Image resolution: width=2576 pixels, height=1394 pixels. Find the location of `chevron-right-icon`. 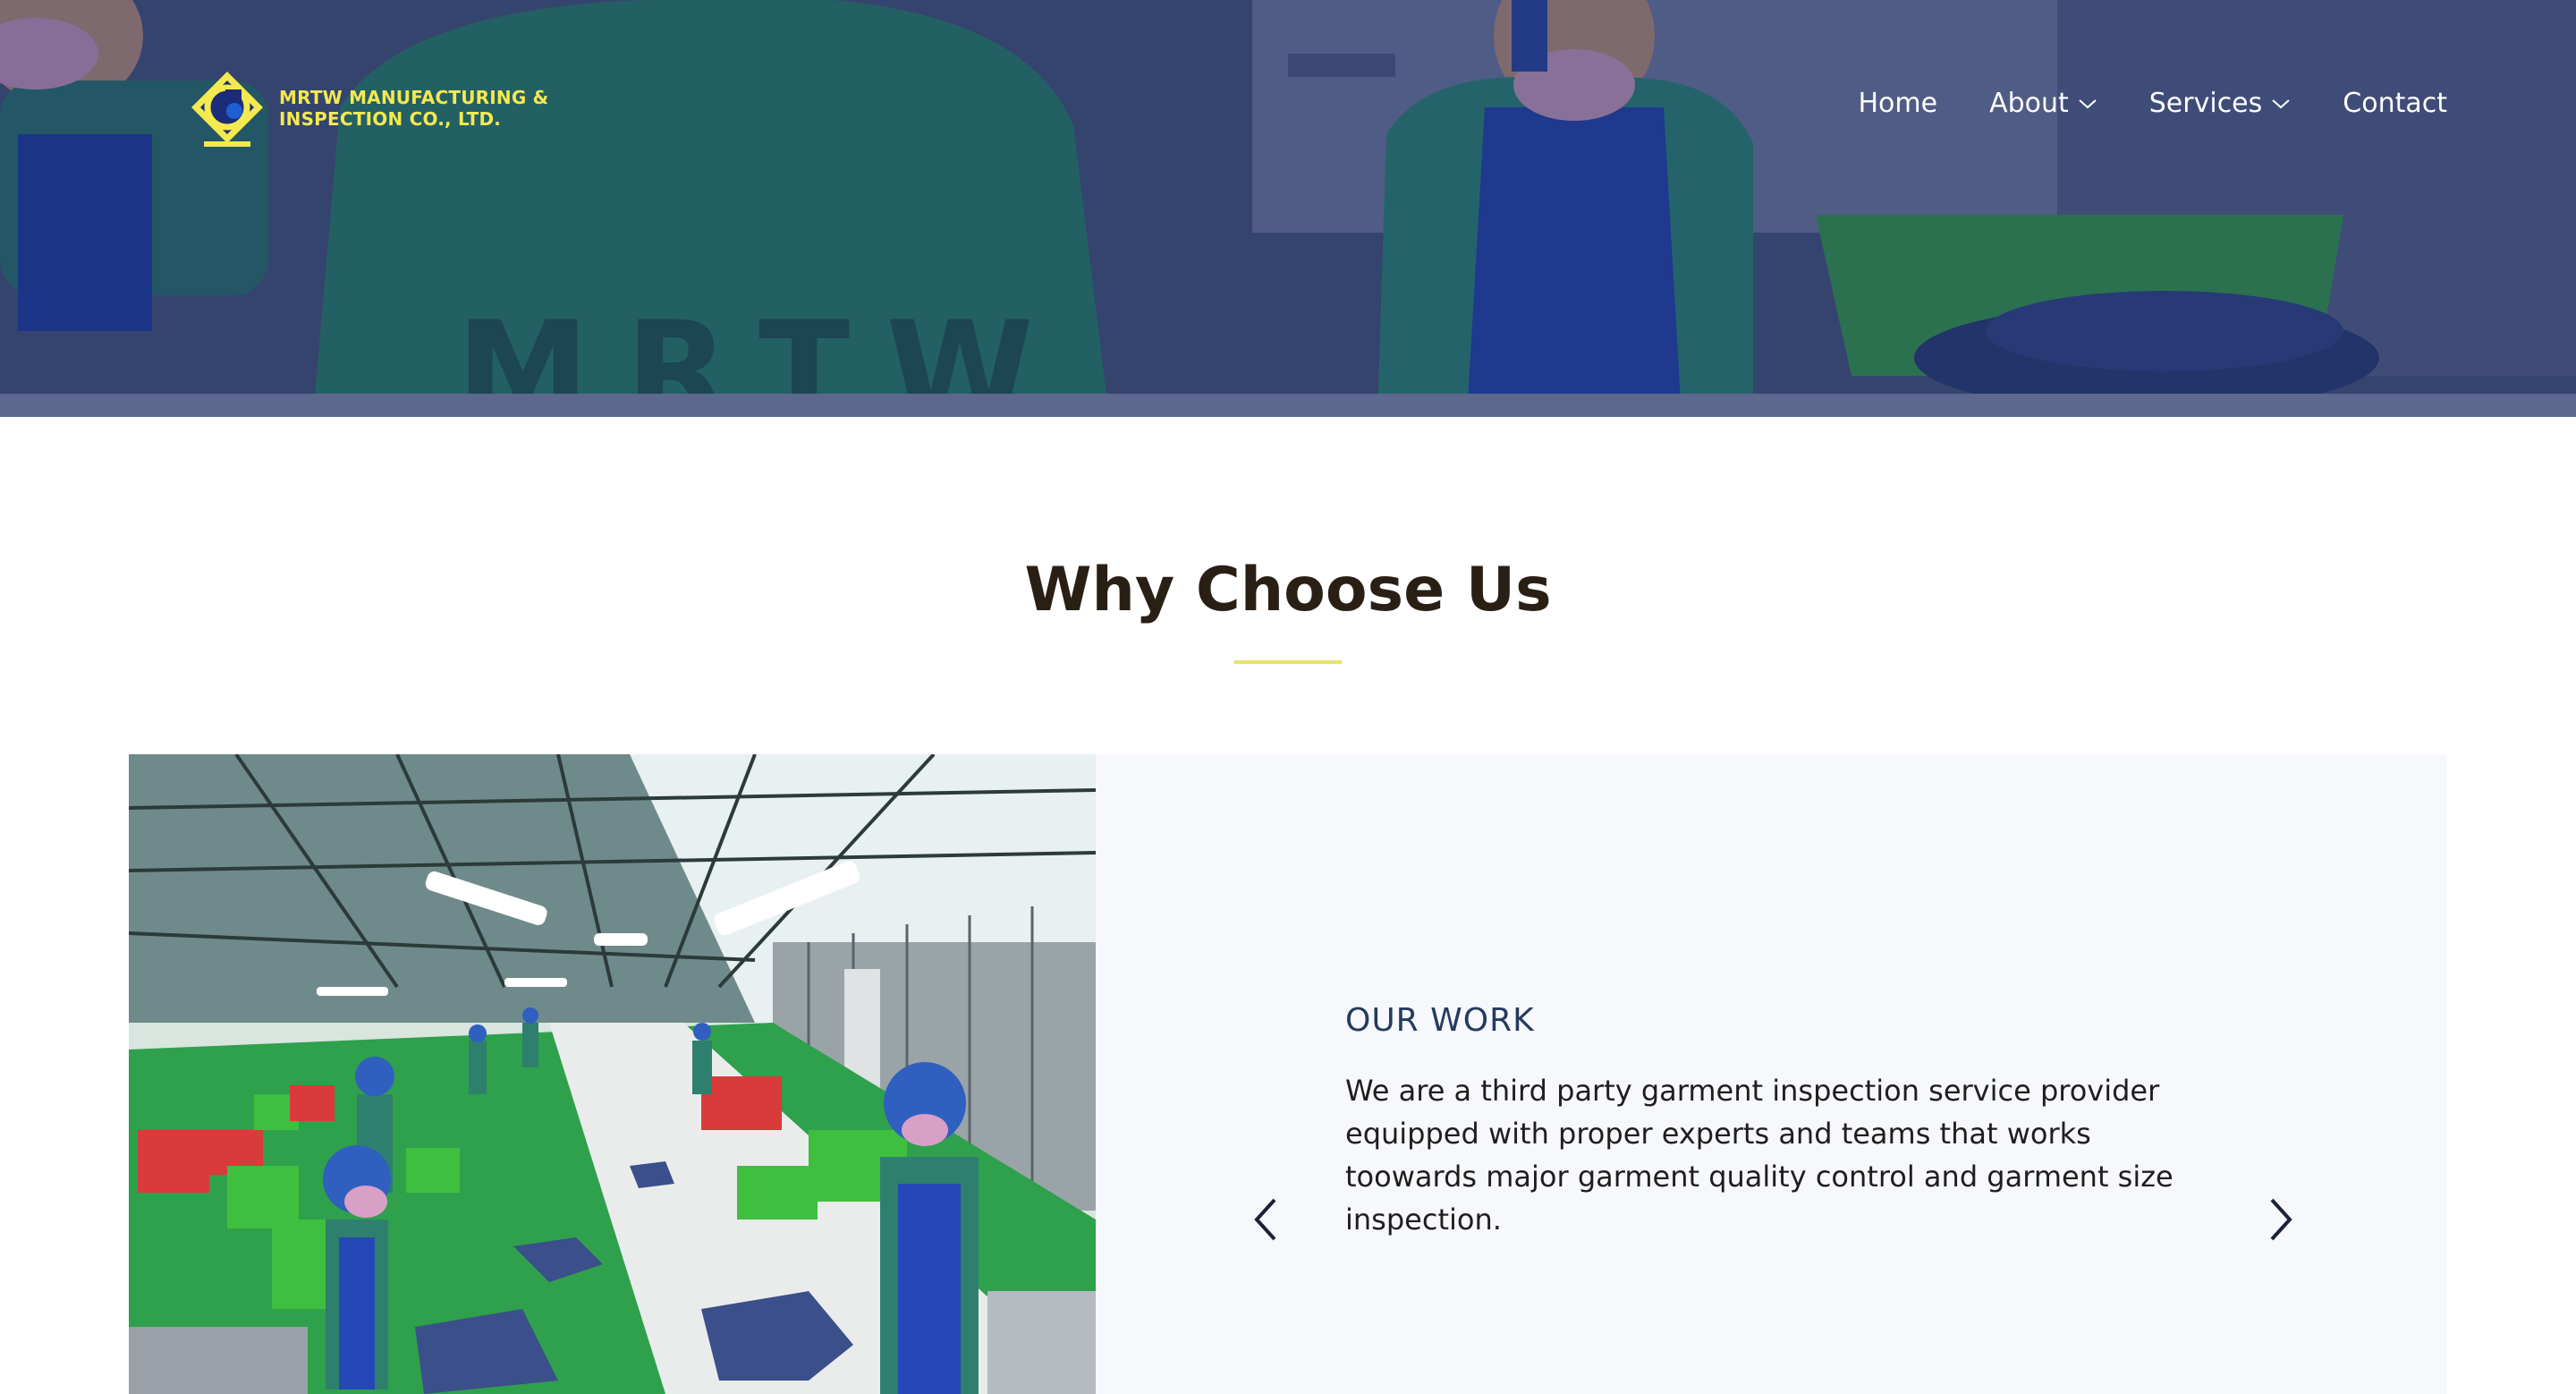

chevron-right-icon is located at coordinates (2281, 1219).